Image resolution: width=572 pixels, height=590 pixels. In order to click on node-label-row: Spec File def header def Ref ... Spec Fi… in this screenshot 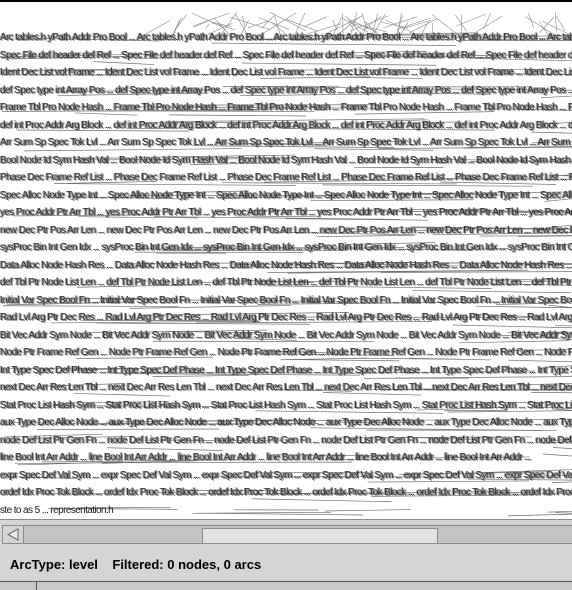, I will do `click(286, 56)`.